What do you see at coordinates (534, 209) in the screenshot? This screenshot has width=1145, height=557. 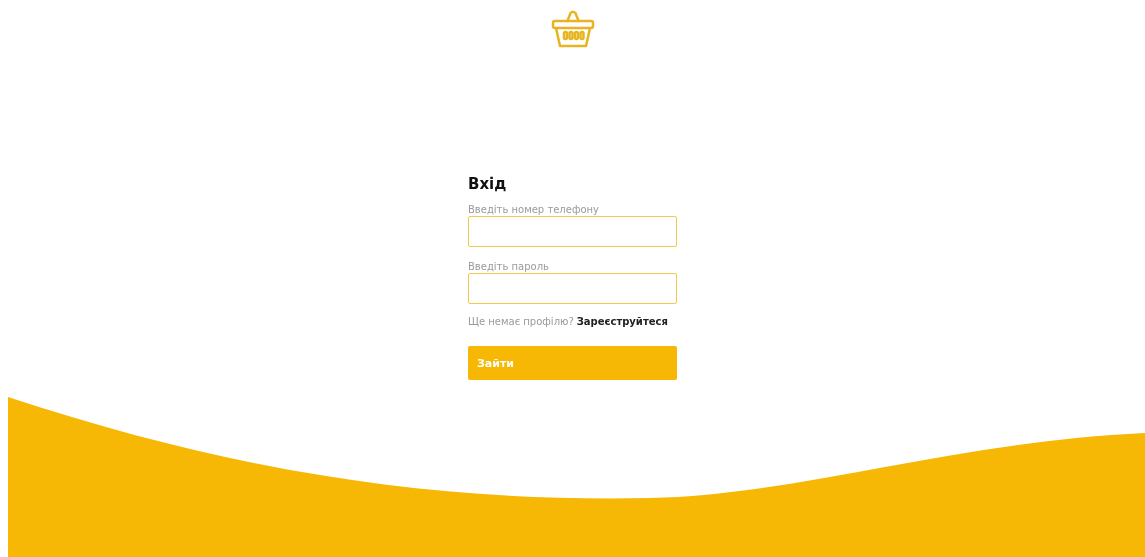 I see `field-label: Введіть номер телефону` at bounding box center [534, 209].